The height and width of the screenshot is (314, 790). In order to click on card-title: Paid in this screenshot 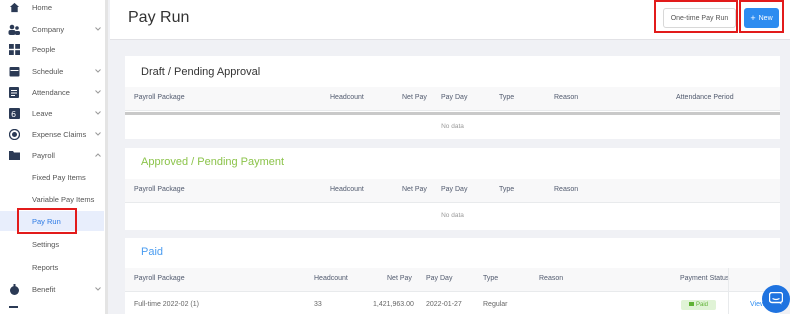, I will do `click(152, 252)`.